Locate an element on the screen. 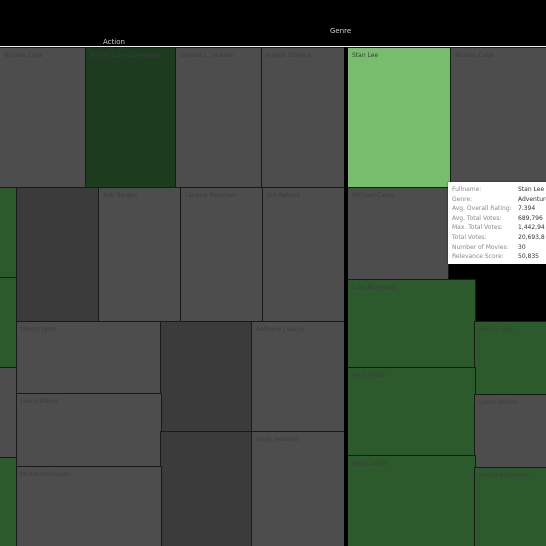 This screenshot has height=546, width=546. tooltip-key: Avg. Total Votes: is located at coordinates (477, 218).